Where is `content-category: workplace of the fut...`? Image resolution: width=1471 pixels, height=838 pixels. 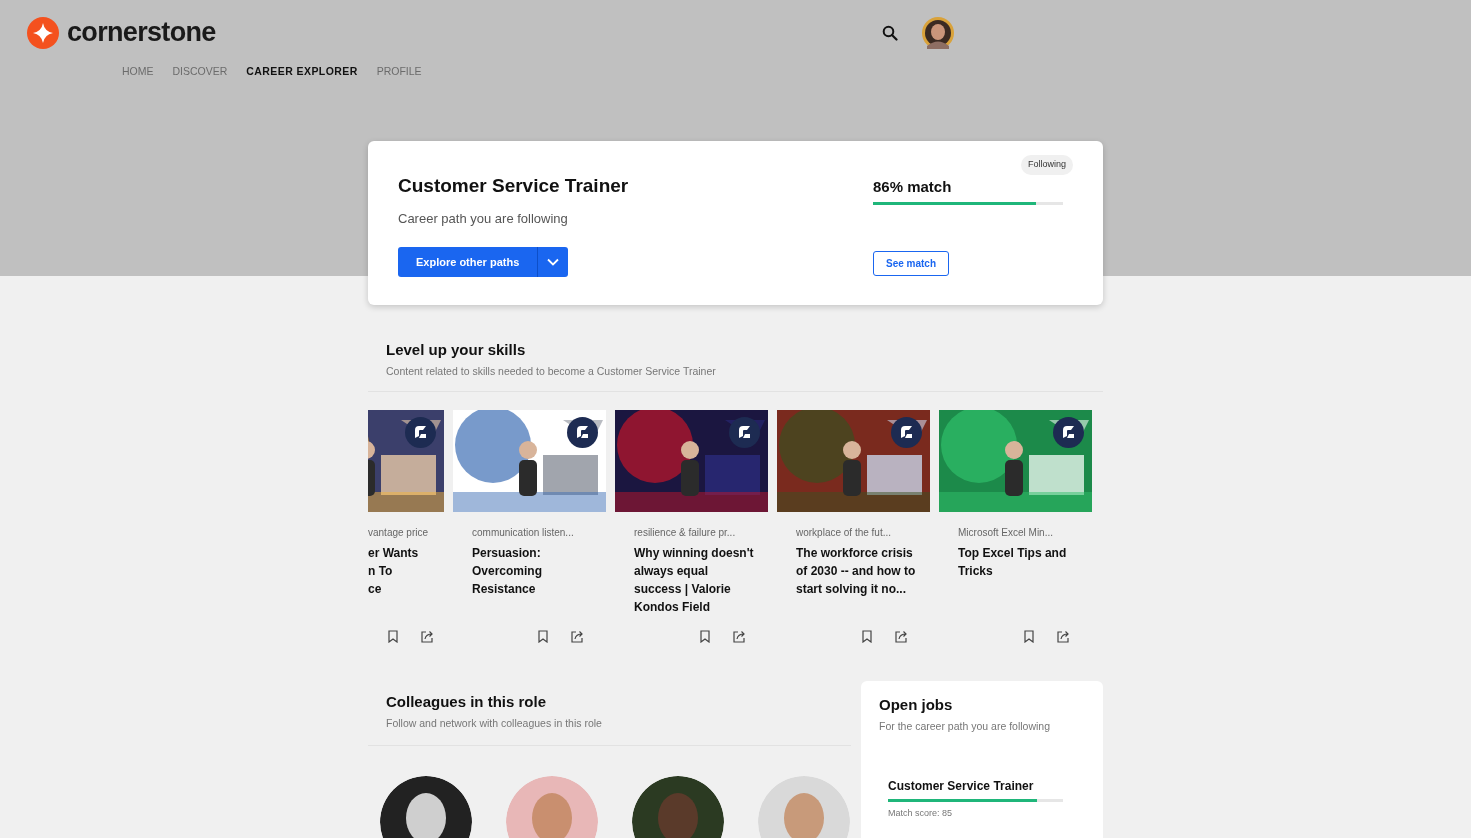
content-category: workplace of the fut... is located at coordinates (844, 533).